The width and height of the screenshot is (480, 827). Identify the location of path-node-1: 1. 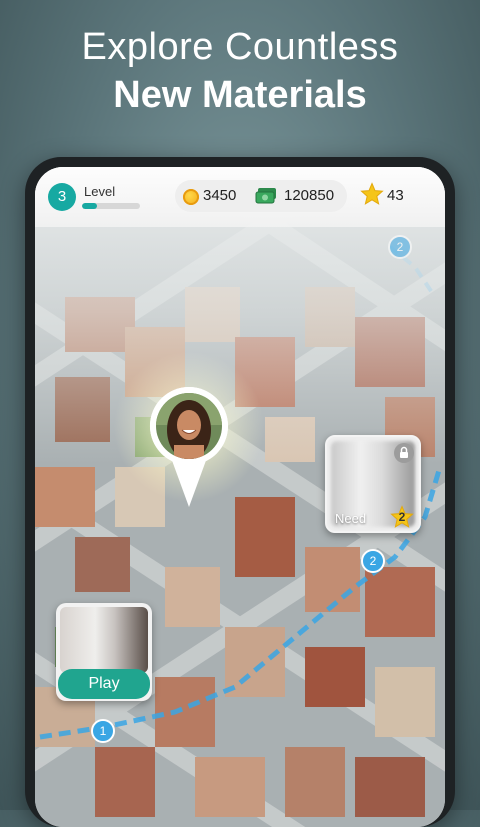
(103, 731).